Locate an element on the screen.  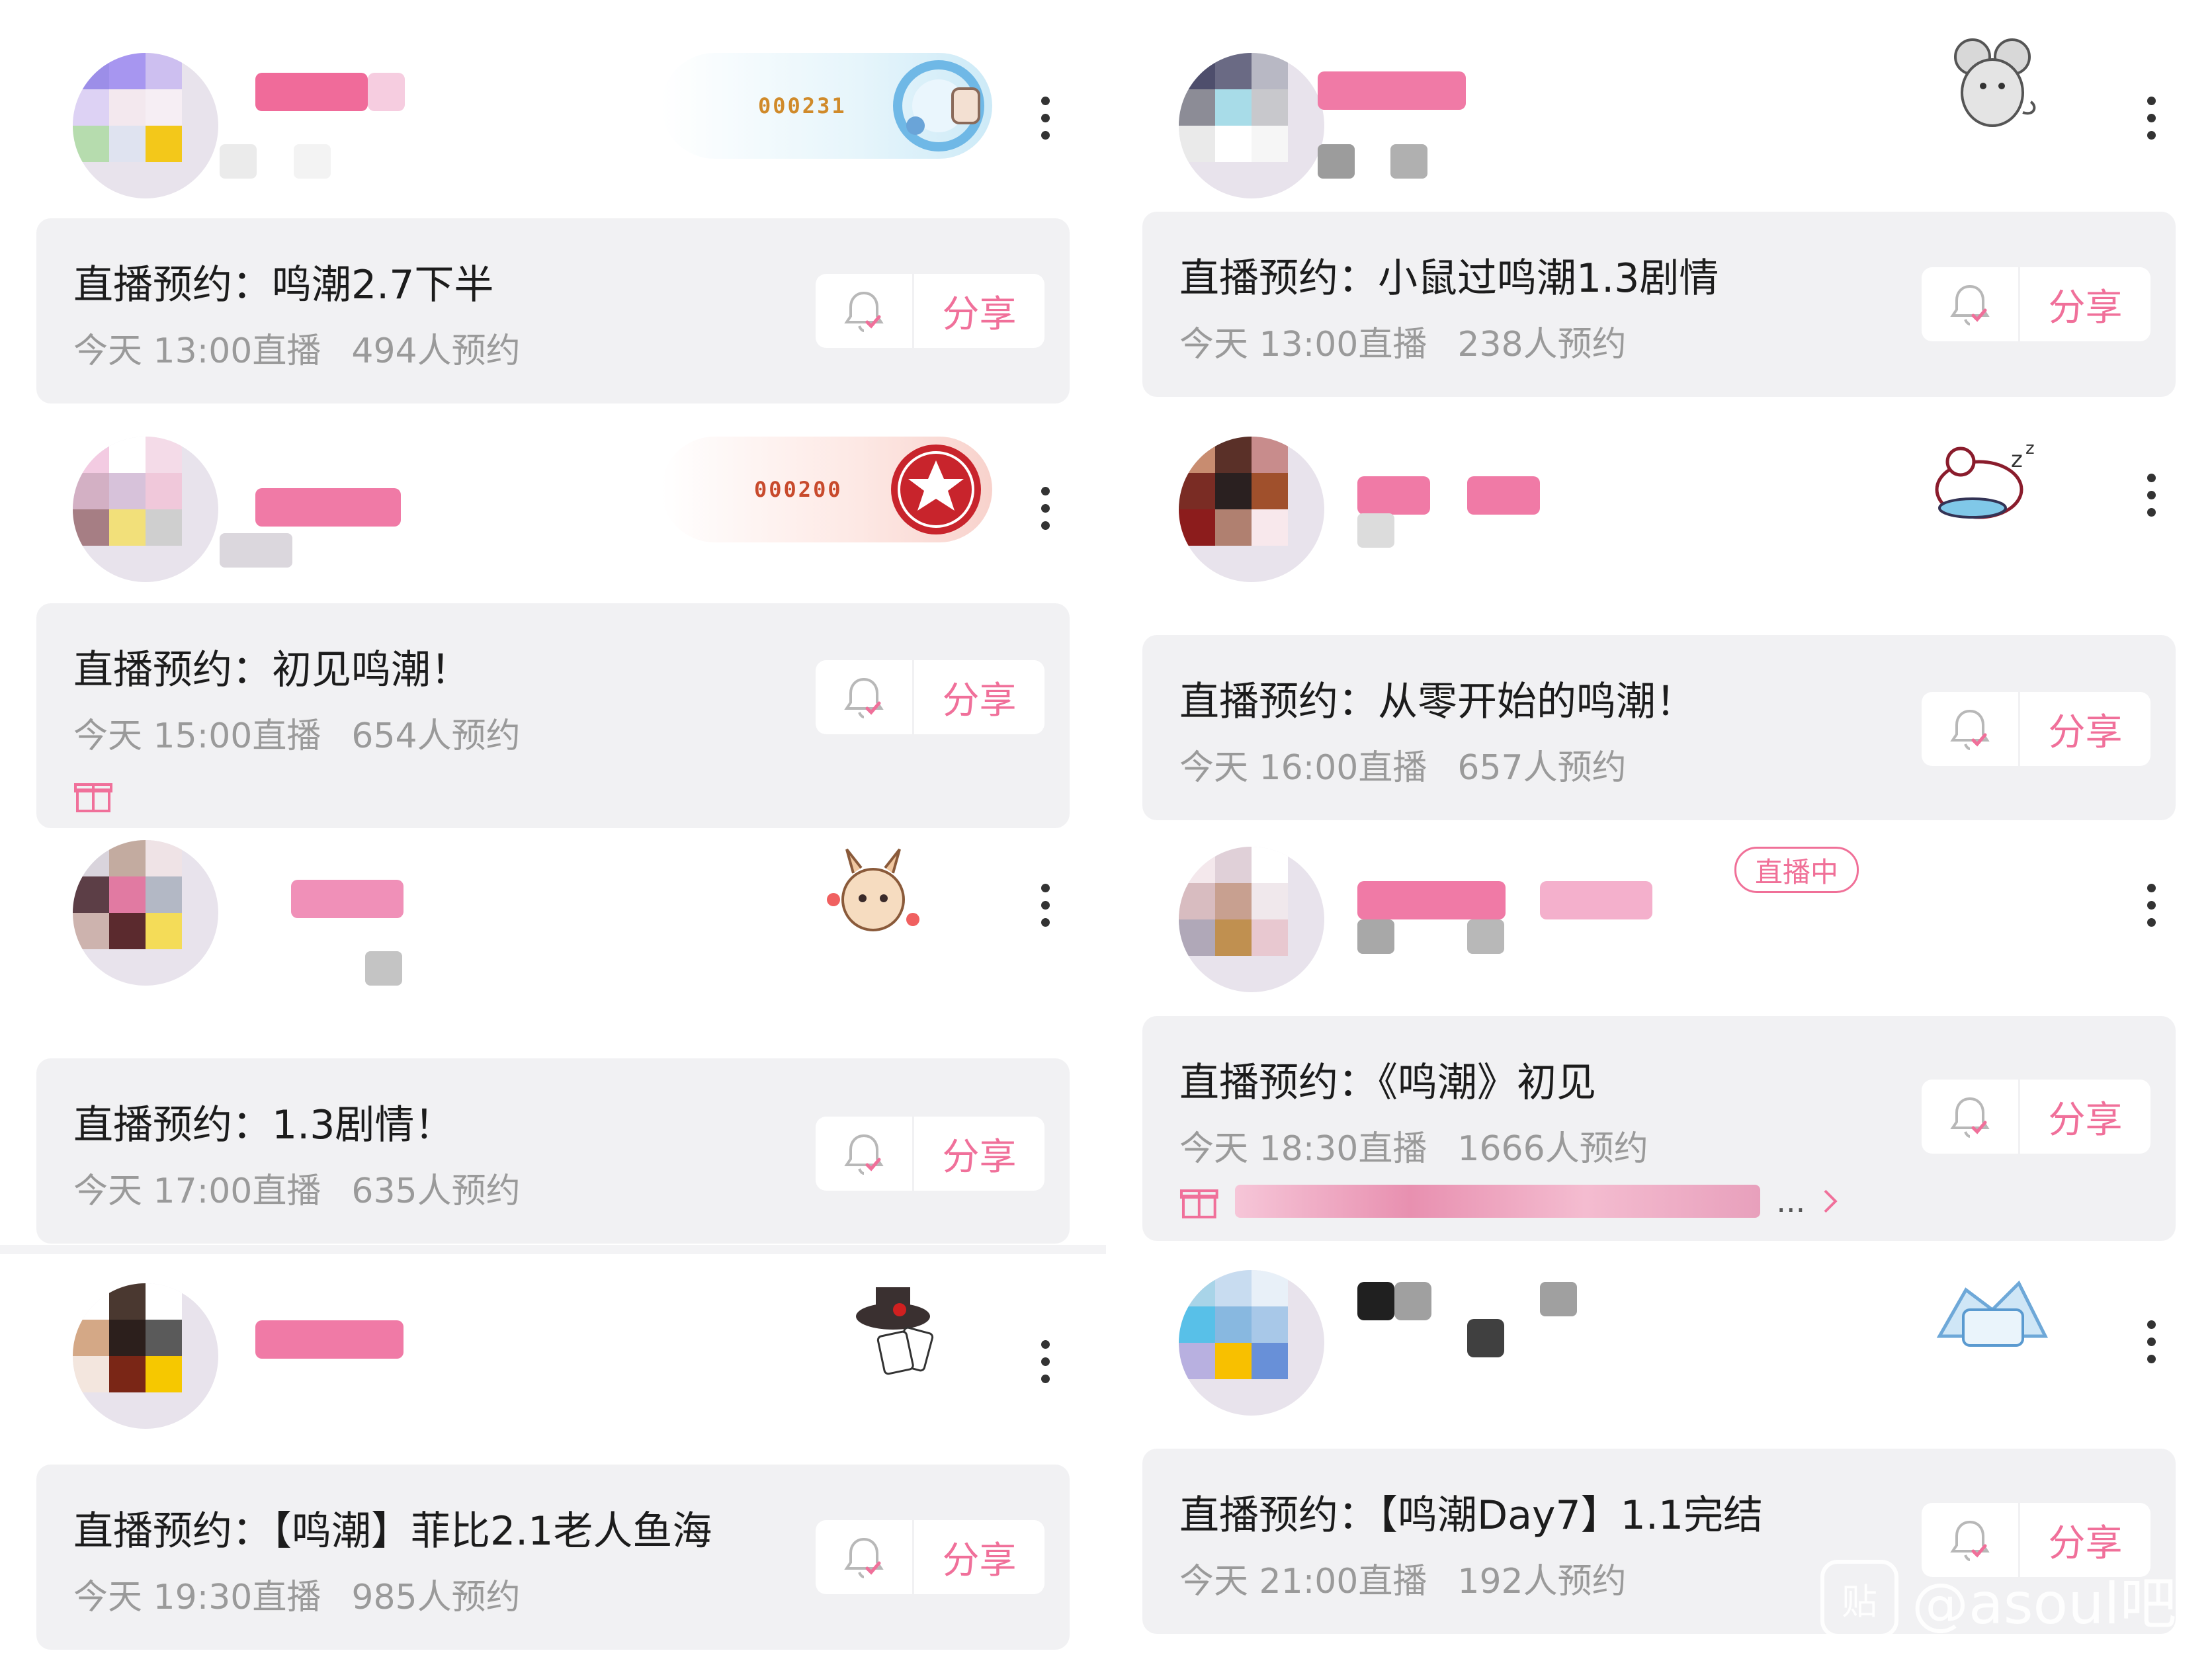
gift-row is located at coordinates (93, 795).